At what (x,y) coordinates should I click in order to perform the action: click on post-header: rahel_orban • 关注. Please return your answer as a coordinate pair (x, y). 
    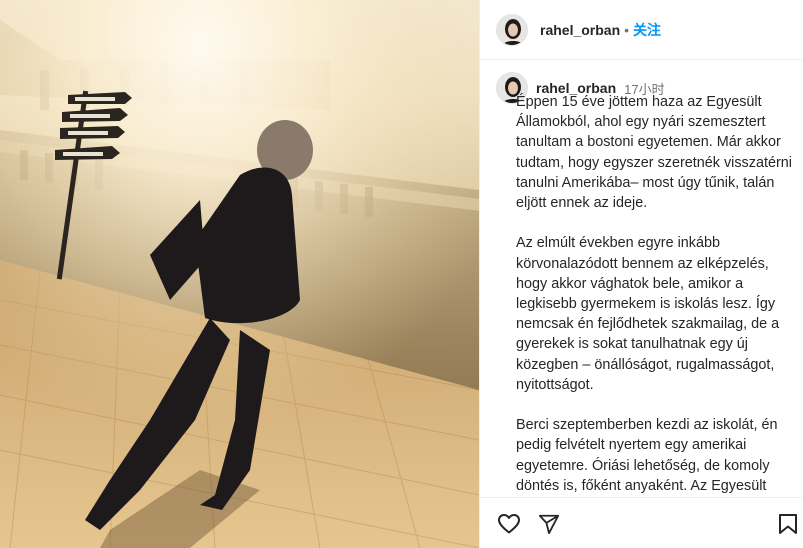
    Looking at the image, I should click on (641, 30).